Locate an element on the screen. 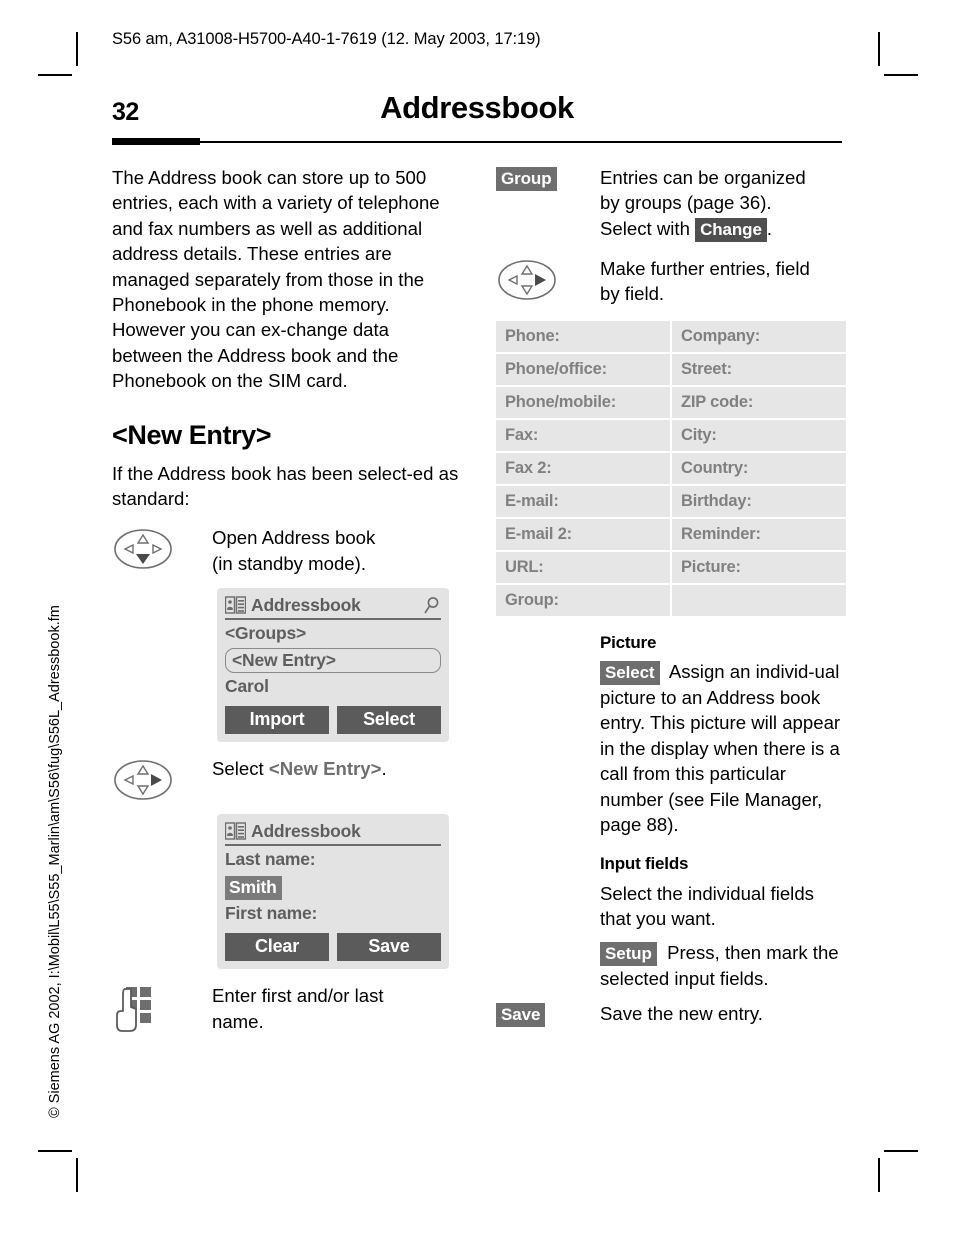 This screenshot has width=954, height=1246. step-enter-name: Enter first and/or last name. is located at coordinates (286, 1009).